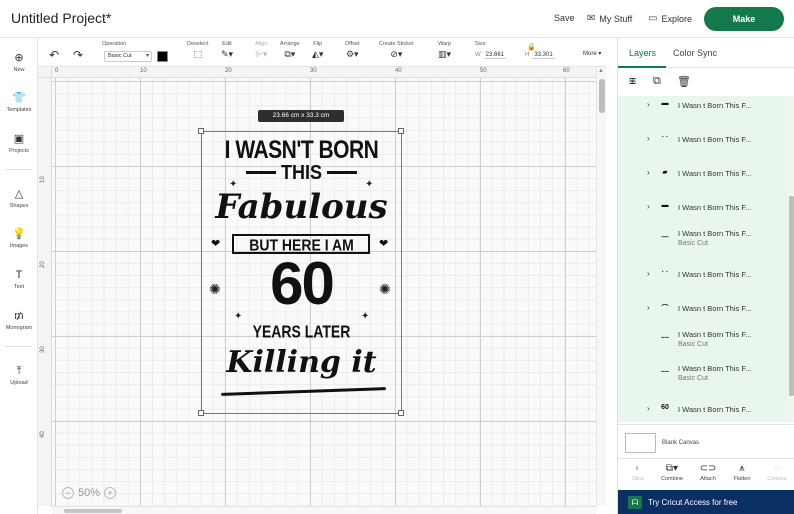  I want to click on project-title: Untitled Project*, so click(61, 18).